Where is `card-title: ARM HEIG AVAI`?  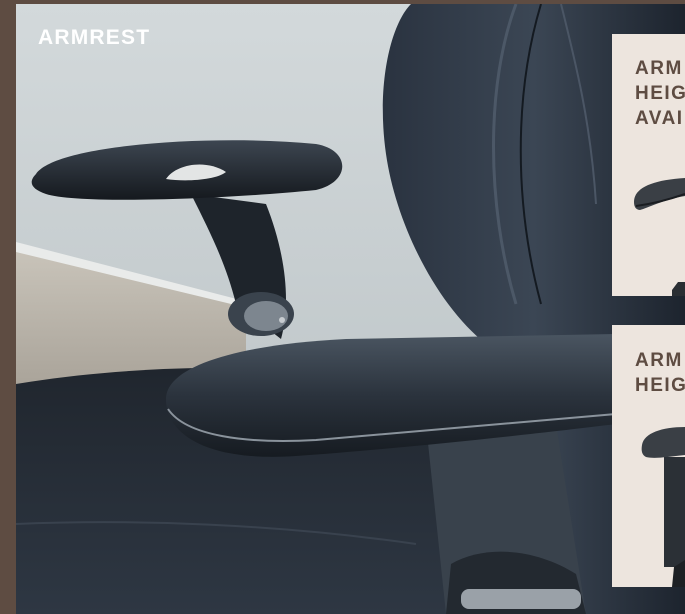 card-title: ARM HEIG AVAI is located at coordinates (660, 93).